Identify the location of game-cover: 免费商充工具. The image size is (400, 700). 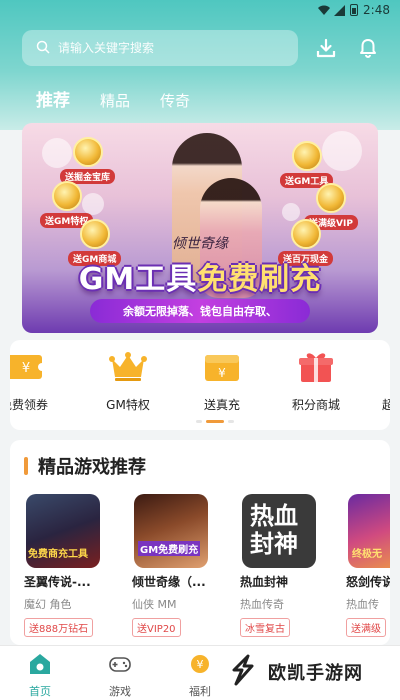
(63, 531).